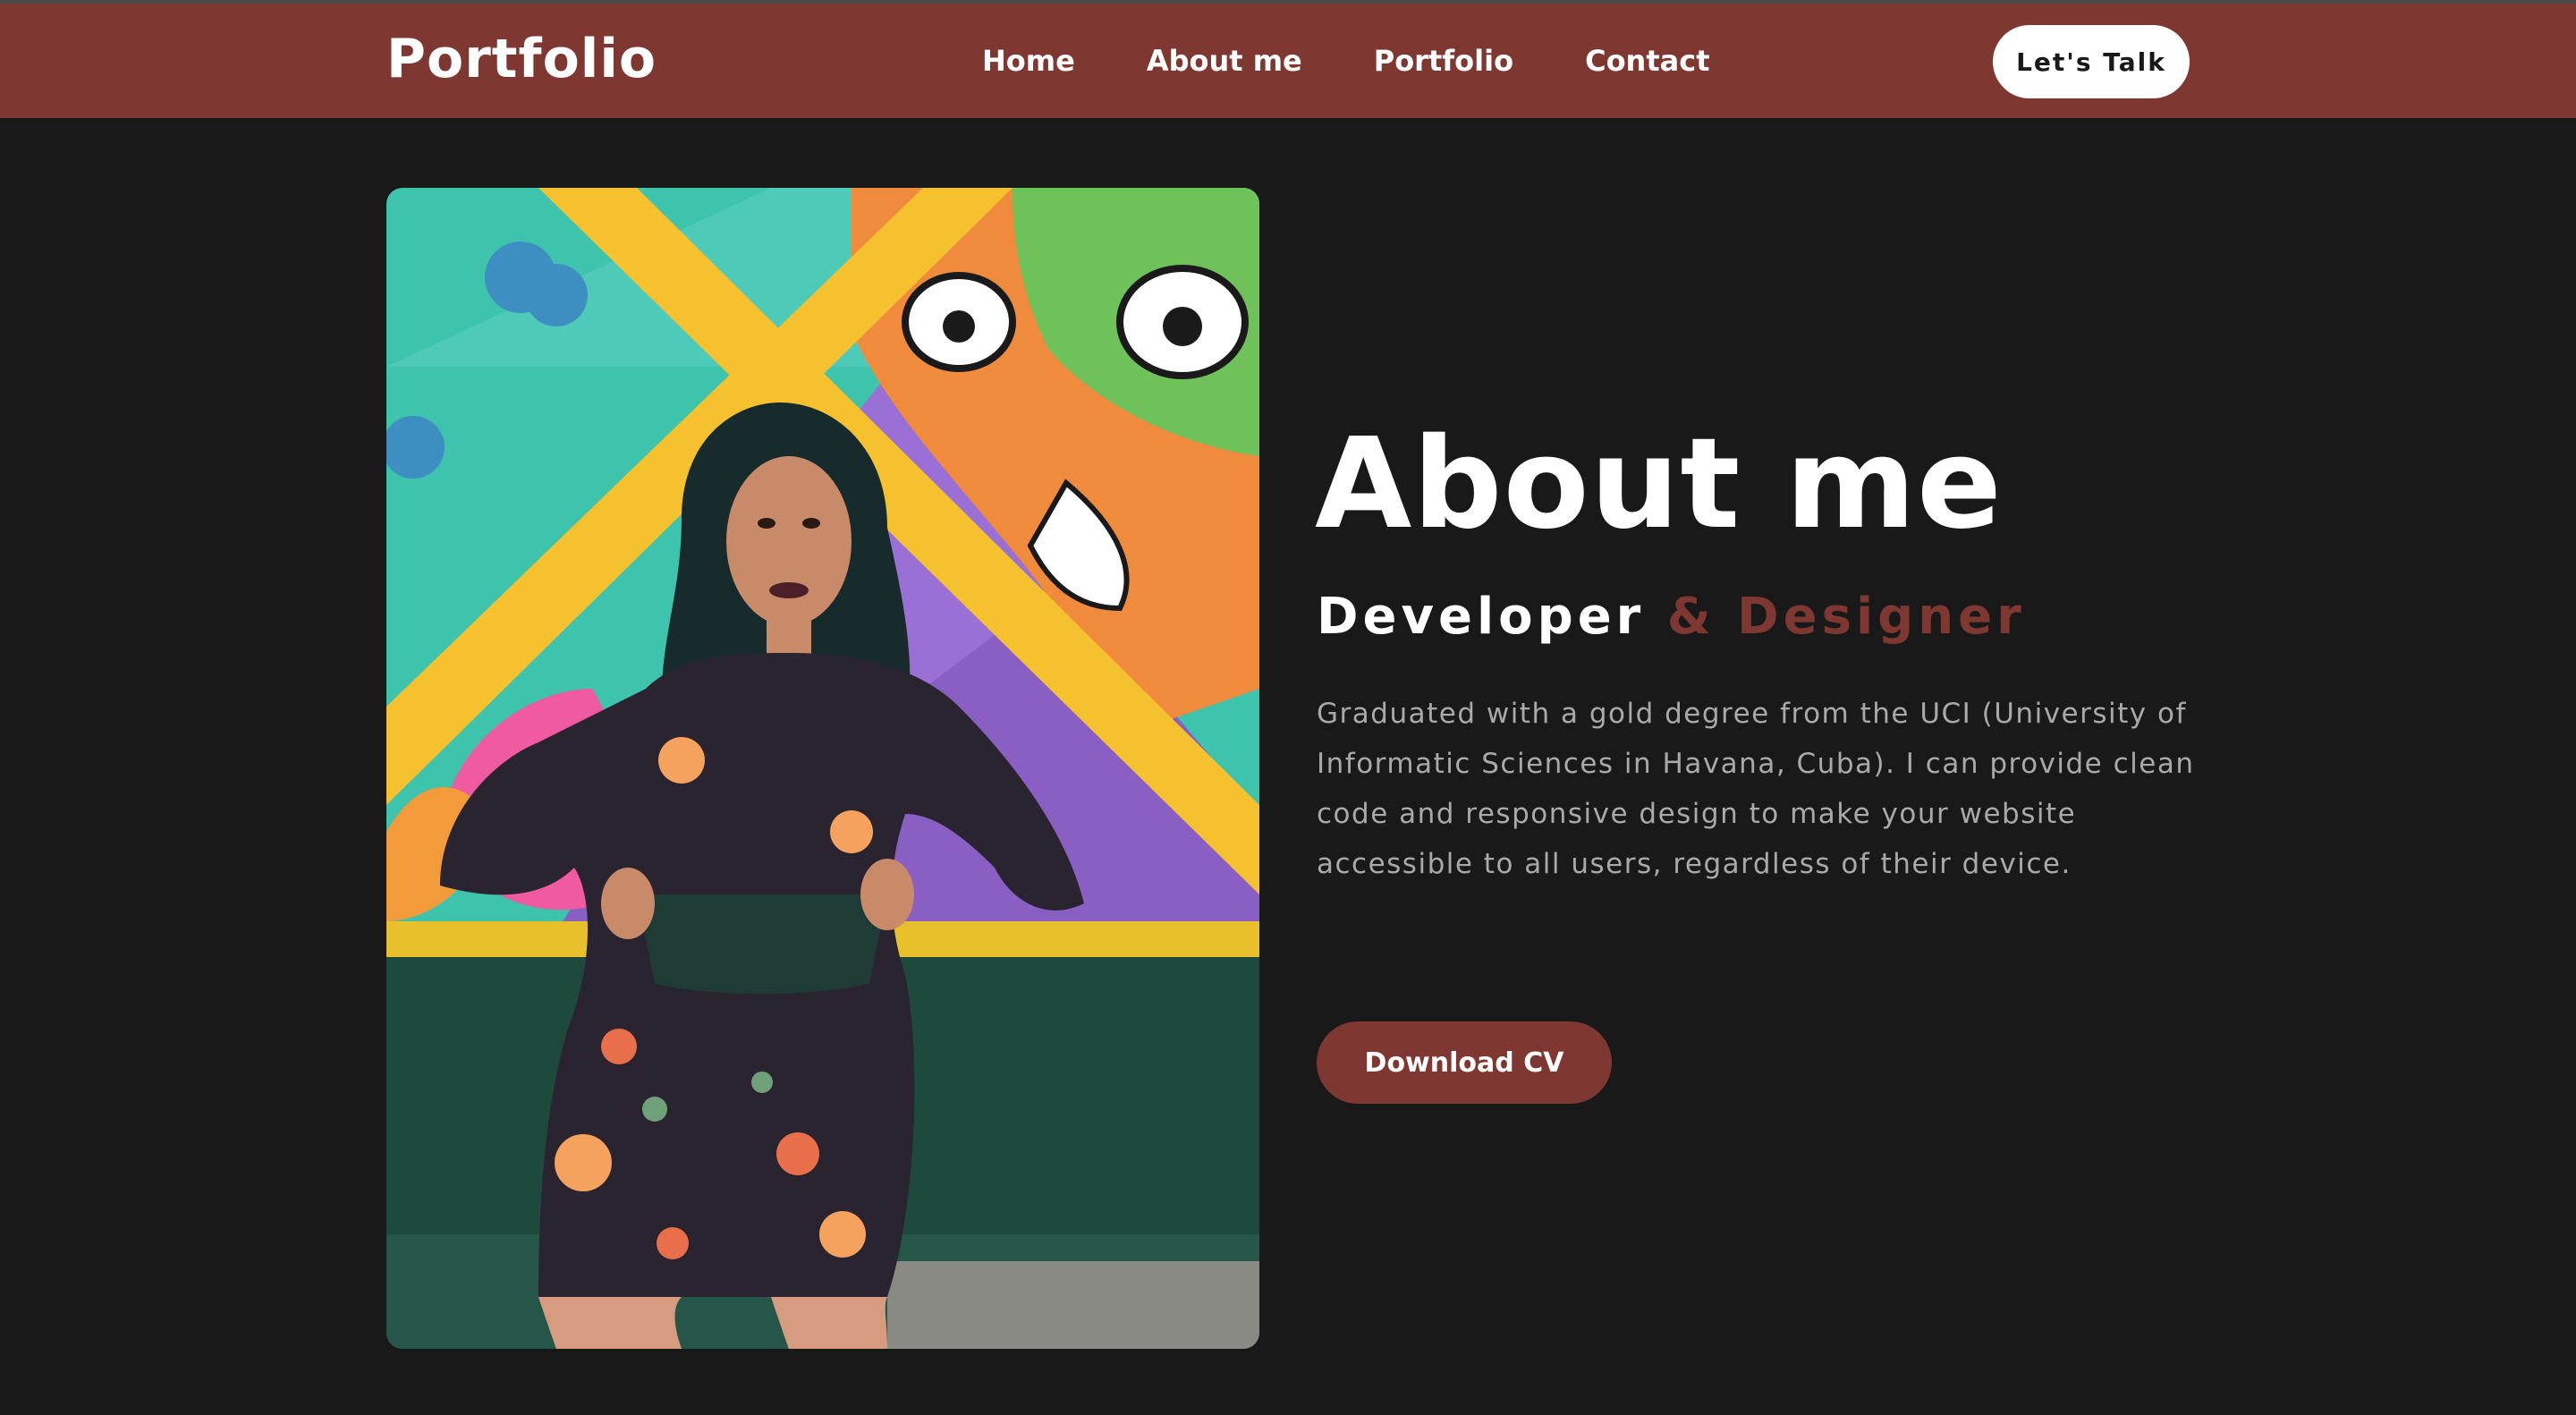 This screenshot has height=1415, width=2576. What do you see at coordinates (1647, 61) in the screenshot?
I see `nav-link-contact: Contact` at bounding box center [1647, 61].